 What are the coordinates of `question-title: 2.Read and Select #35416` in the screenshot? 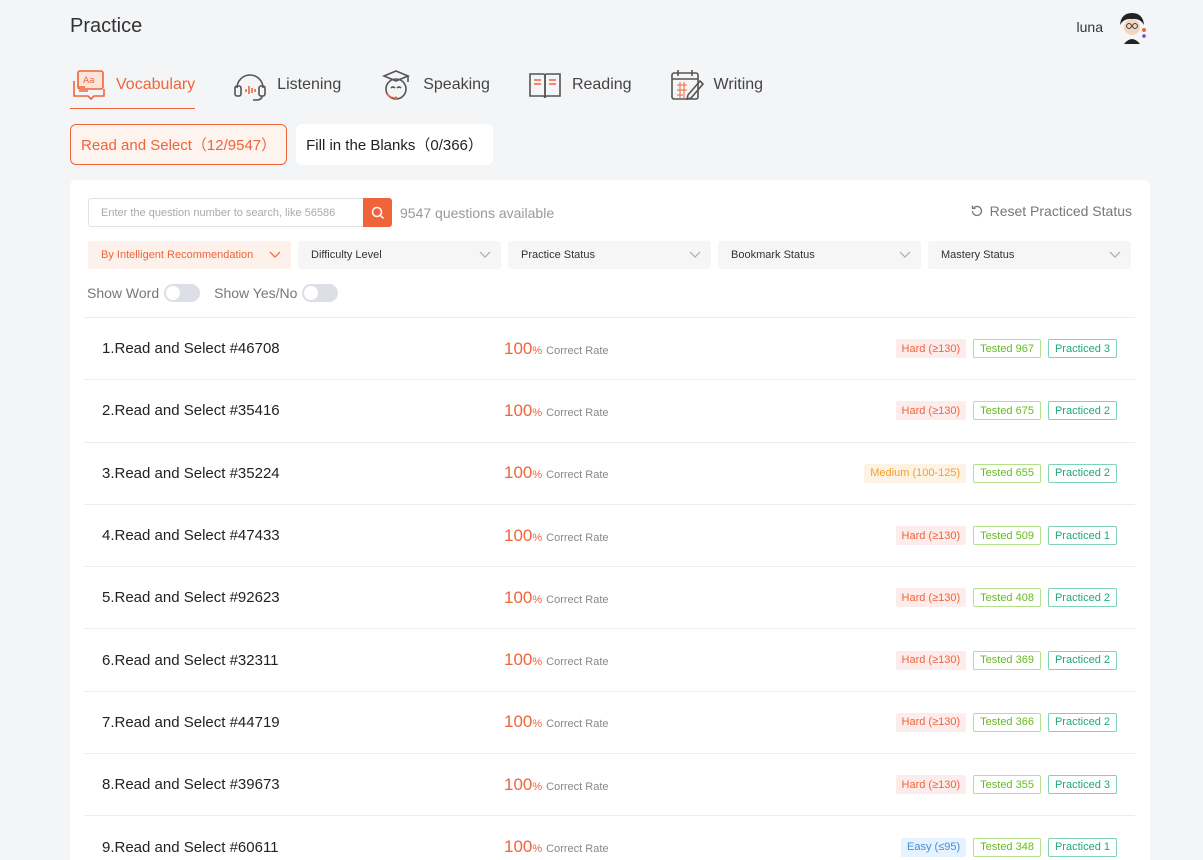 It's located at (191, 411).